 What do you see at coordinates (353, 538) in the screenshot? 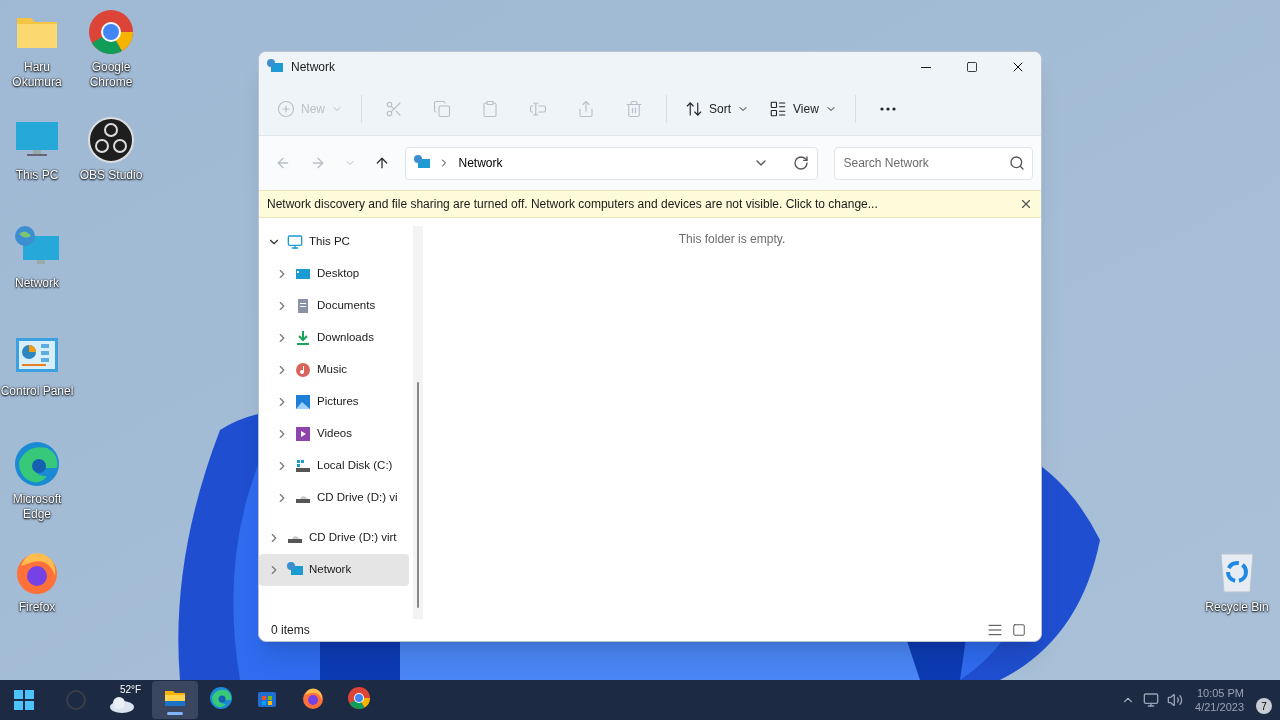
I see `tree-label: CD Drive (D:) virt` at bounding box center [353, 538].